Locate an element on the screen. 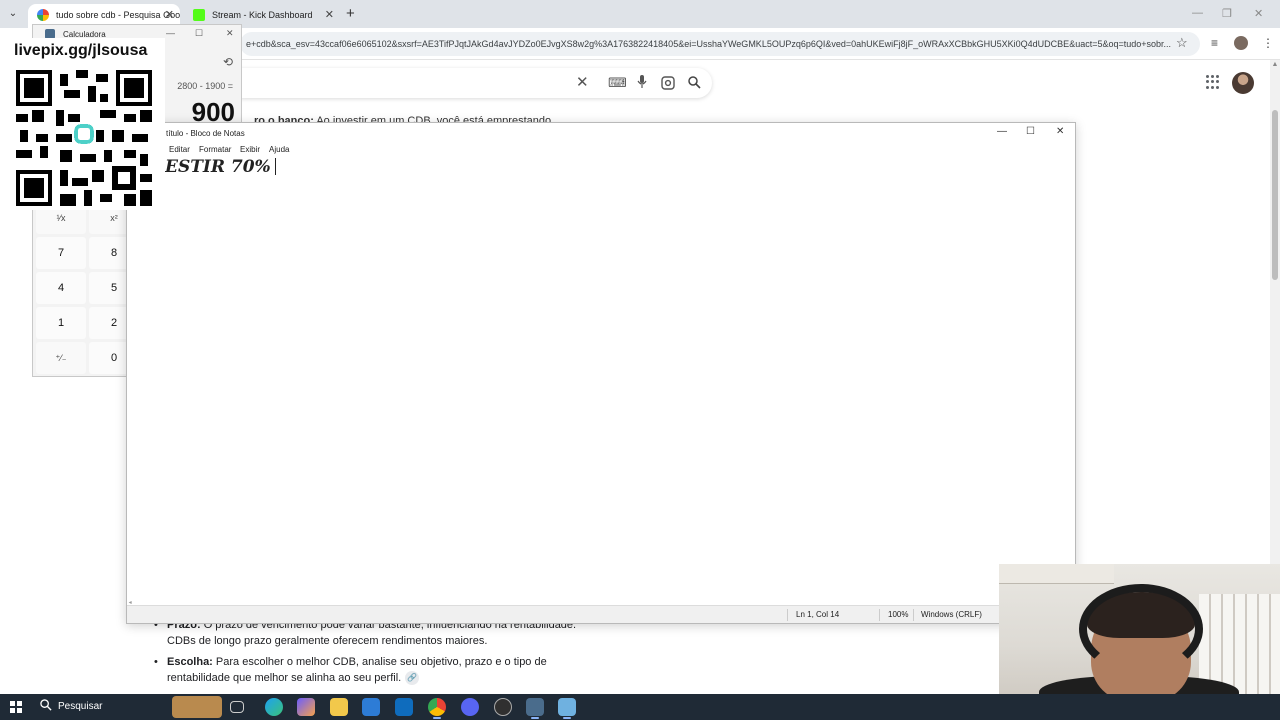  copilot-icon is located at coordinates (306, 707).